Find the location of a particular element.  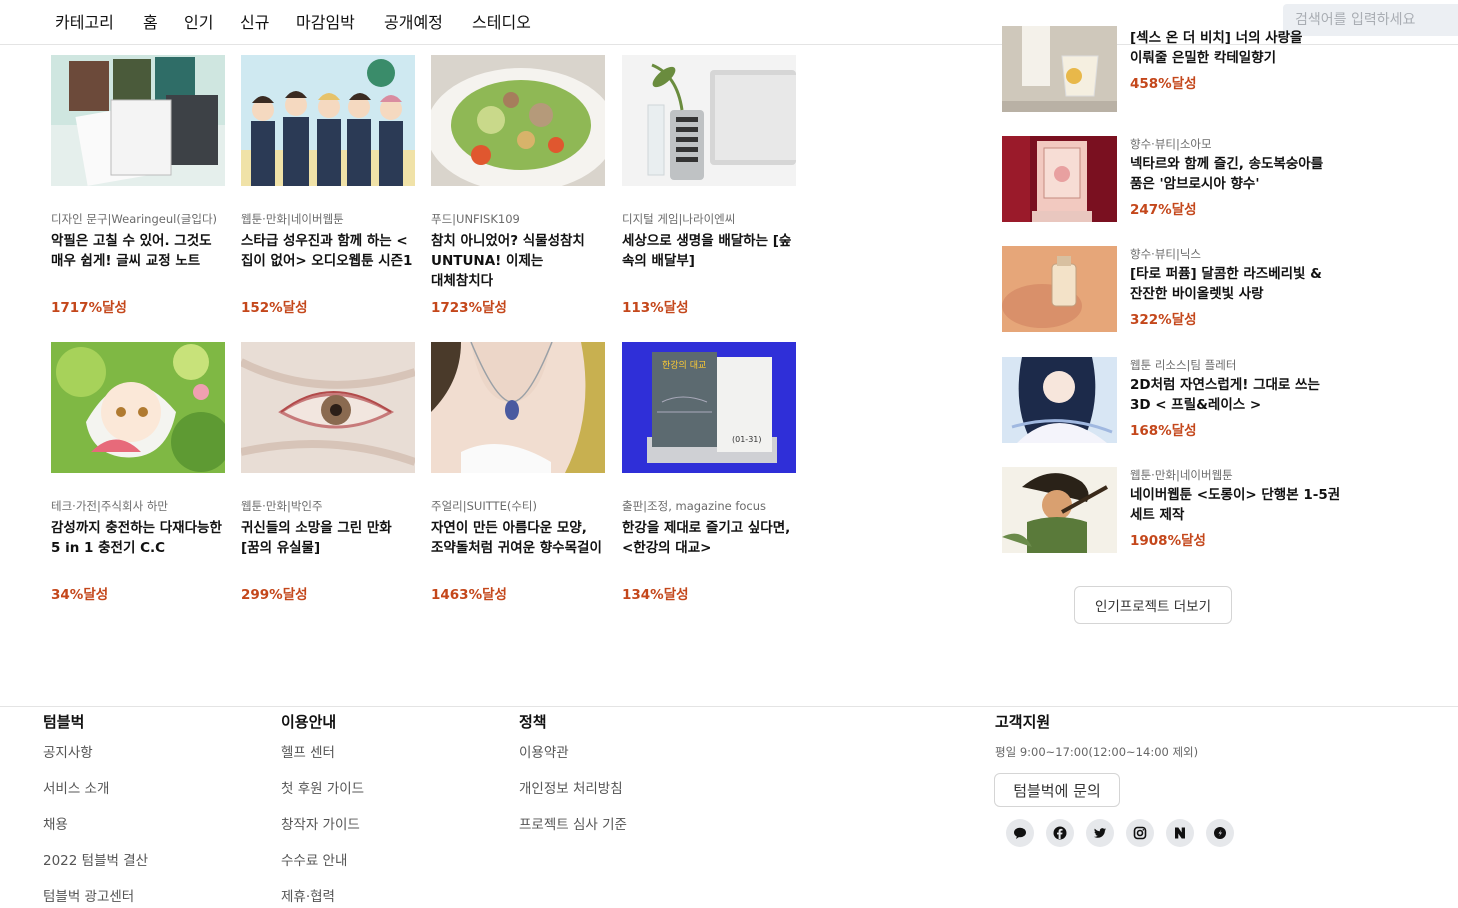

footer-link-help-center: 헬프 센터 is located at coordinates (308, 751).